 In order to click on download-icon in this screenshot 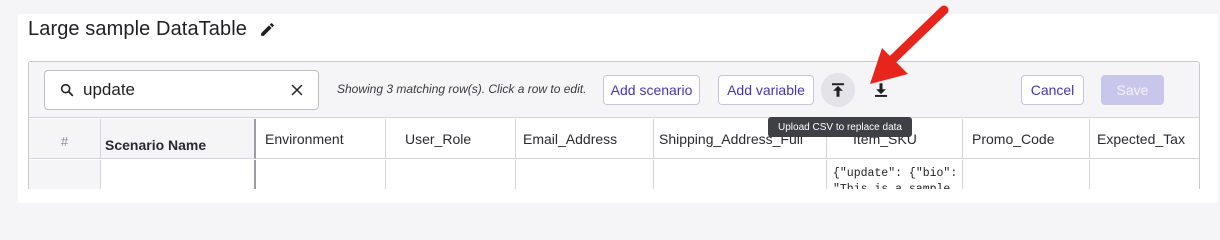, I will do `click(881, 90)`.